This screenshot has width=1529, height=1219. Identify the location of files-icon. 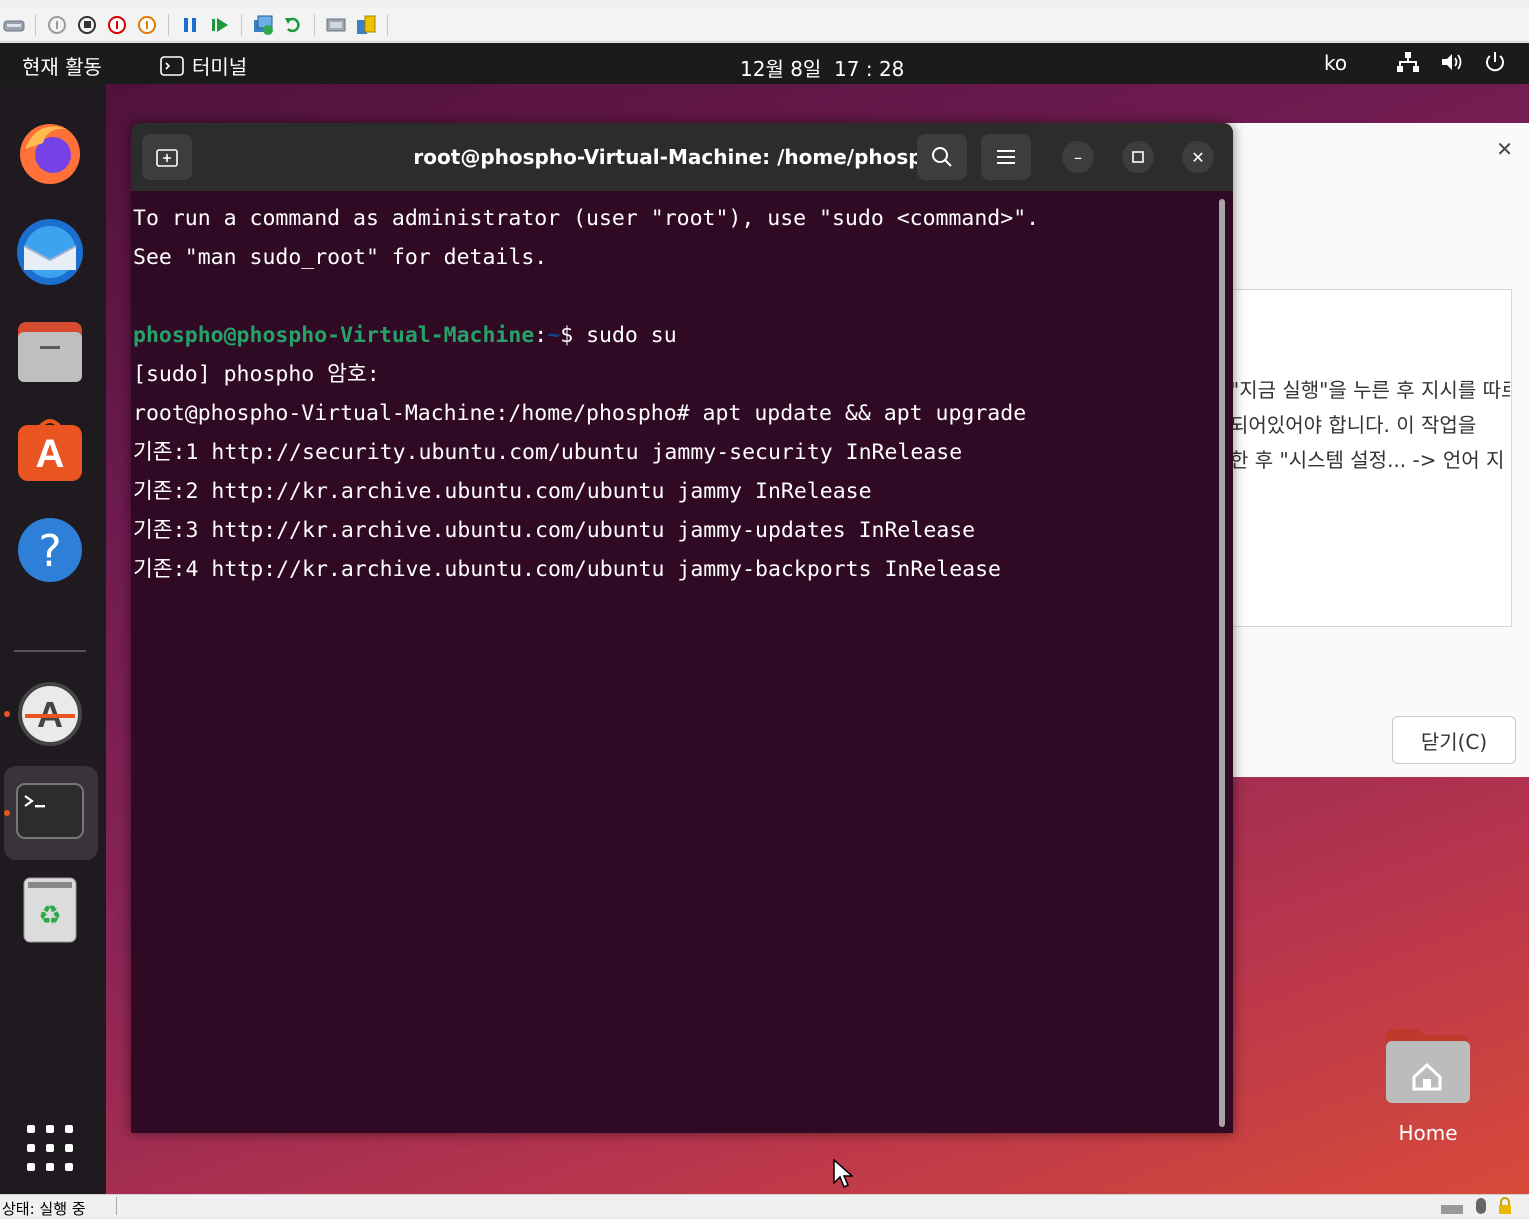
(50, 352).